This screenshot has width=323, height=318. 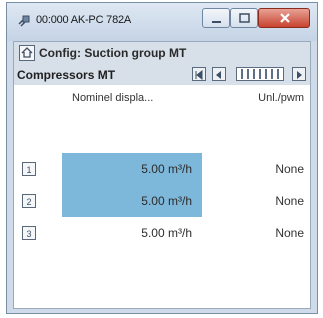 What do you see at coordinates (281, 98) in the screenshot?
I see `column-header-unit: Unl./pwm` at bounding box center [281, 98].